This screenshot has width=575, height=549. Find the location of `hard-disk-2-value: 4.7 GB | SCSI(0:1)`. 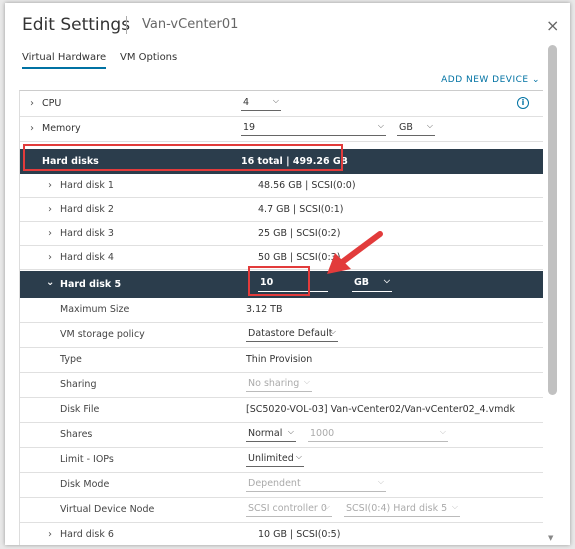

hard-disk-2-value: 4.7 GB | SCSI(0:1) is located at coordinates (301, 209).